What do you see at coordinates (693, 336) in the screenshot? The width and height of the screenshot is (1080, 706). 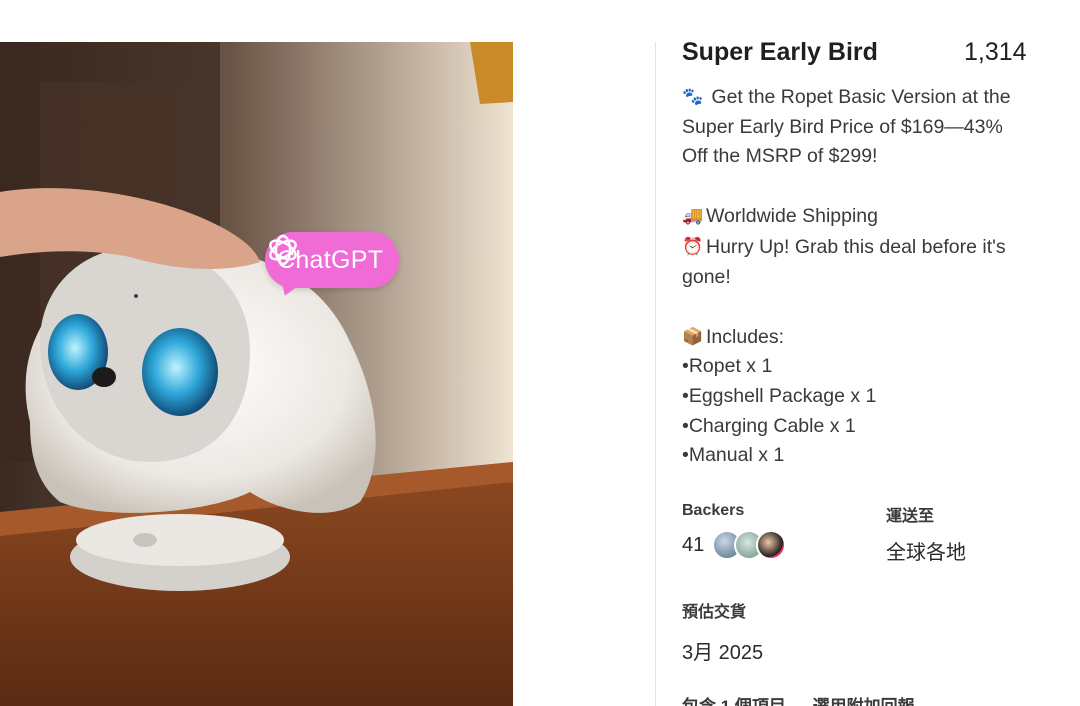 I see `package-icon: 📦` at bounding box center [693, 336].